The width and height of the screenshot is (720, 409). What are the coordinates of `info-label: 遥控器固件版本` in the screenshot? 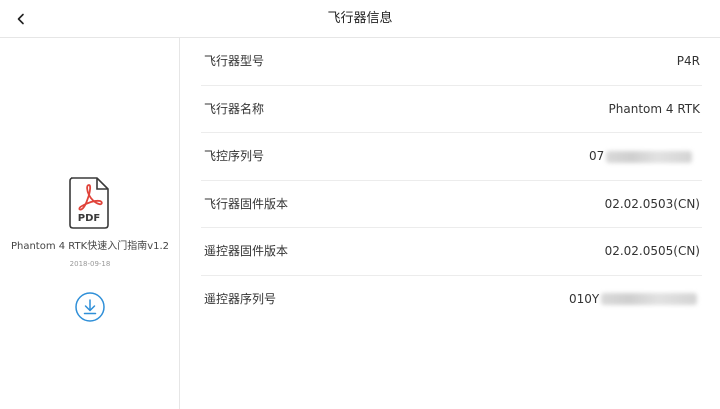 It's located at (246, 251).